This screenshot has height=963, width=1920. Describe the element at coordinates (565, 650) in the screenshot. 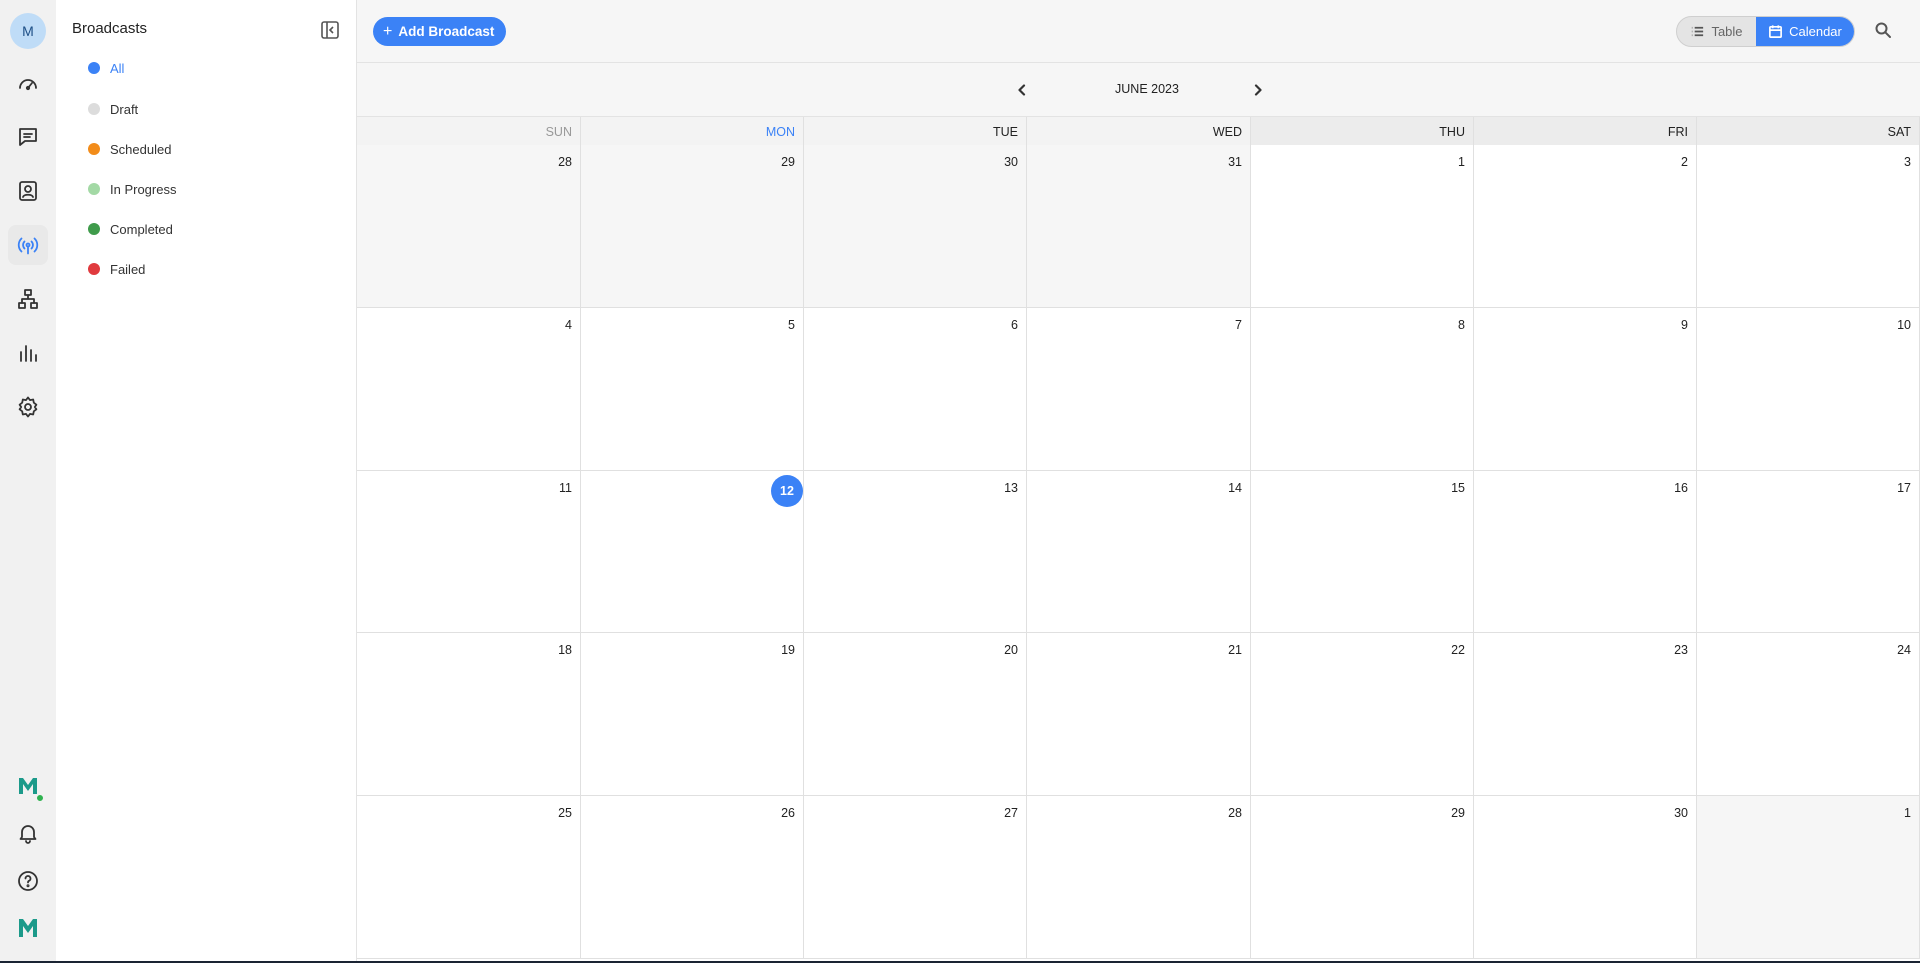

I see `day-number: 18` at that location.